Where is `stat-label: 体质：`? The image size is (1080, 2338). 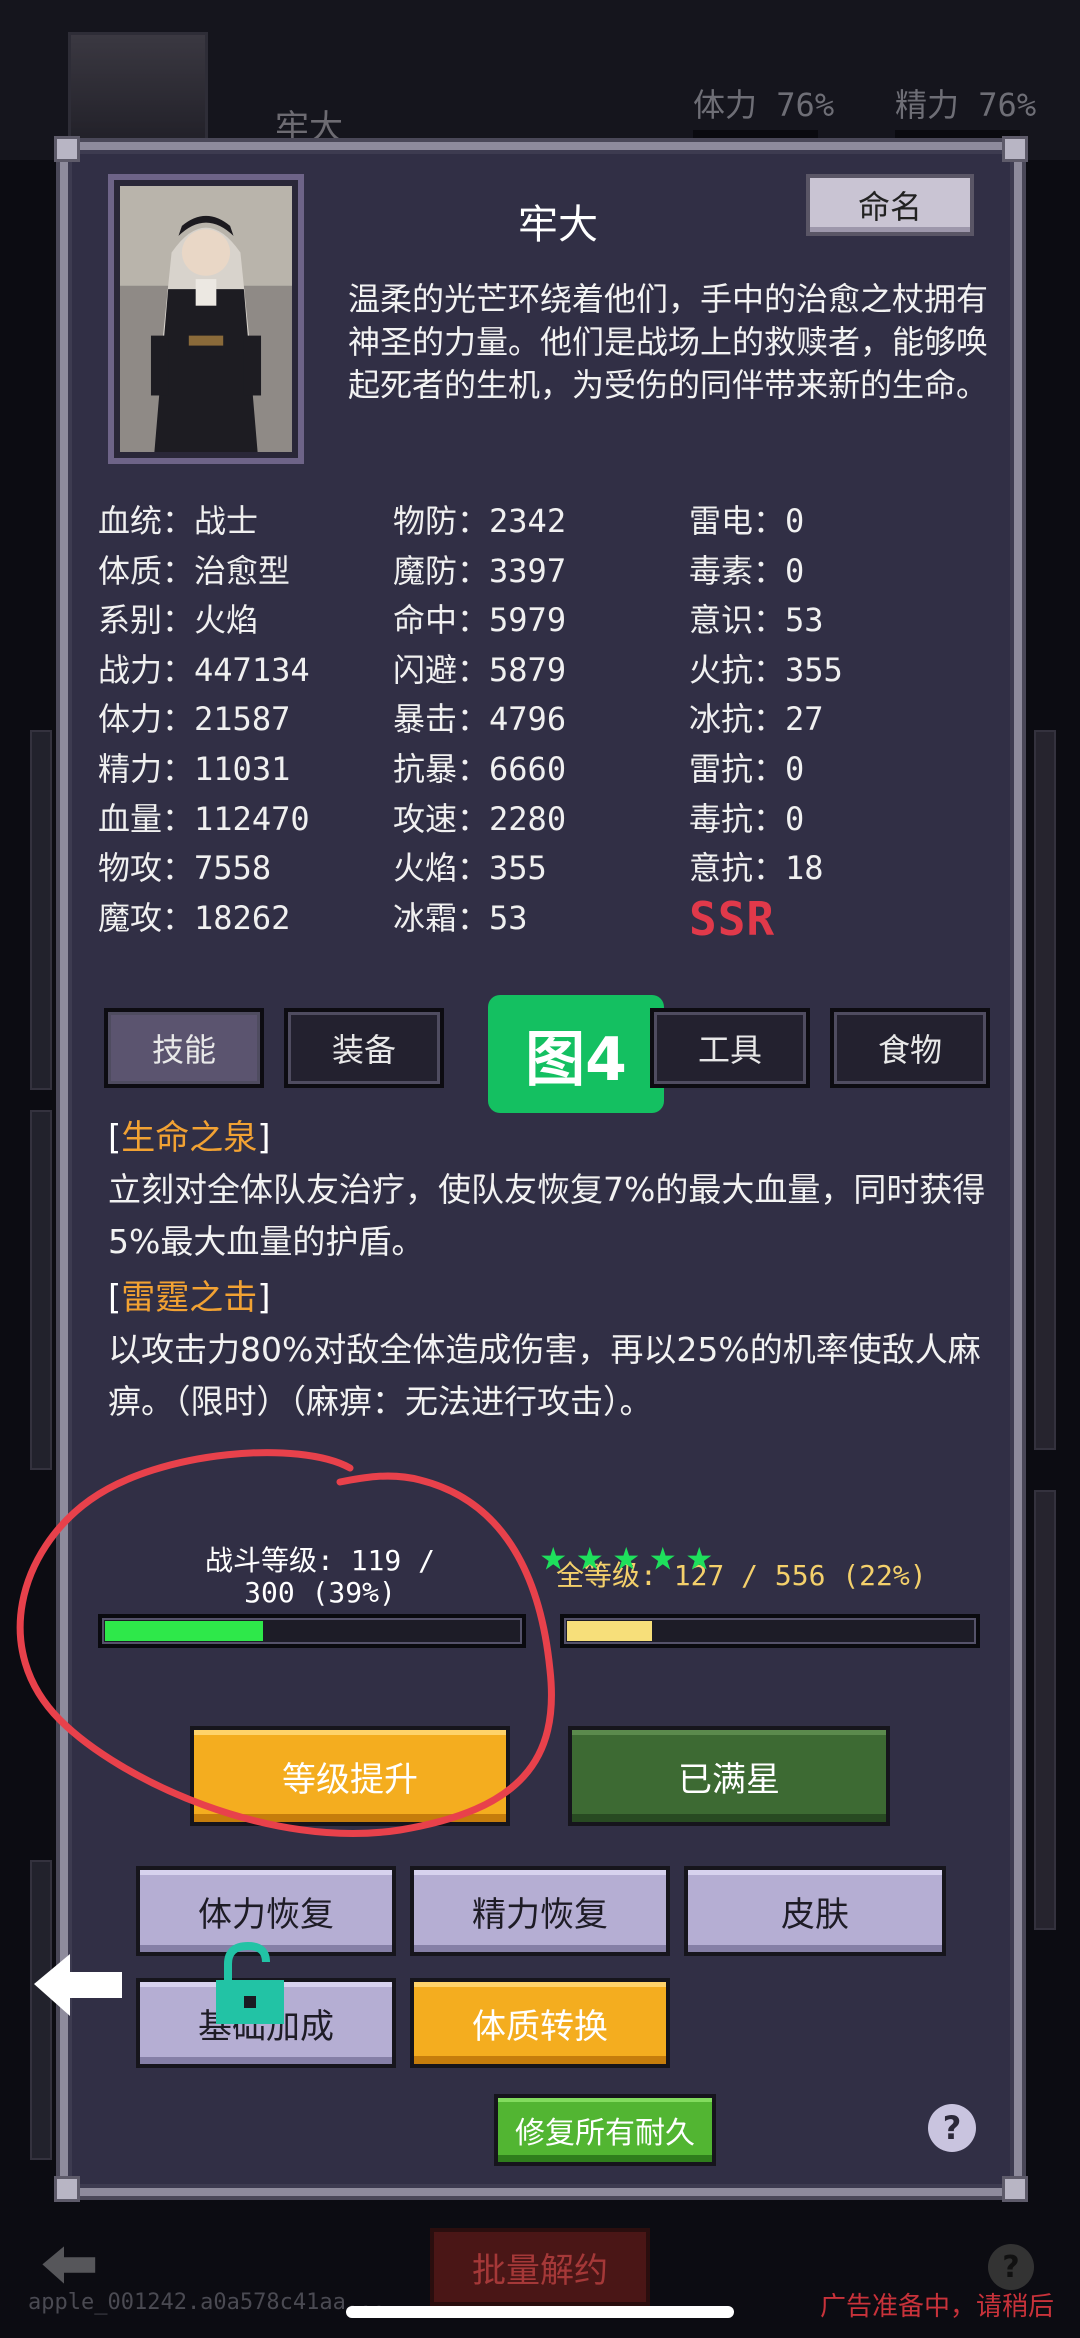 stat-label: 体质： is located at coordinates (146, 570).